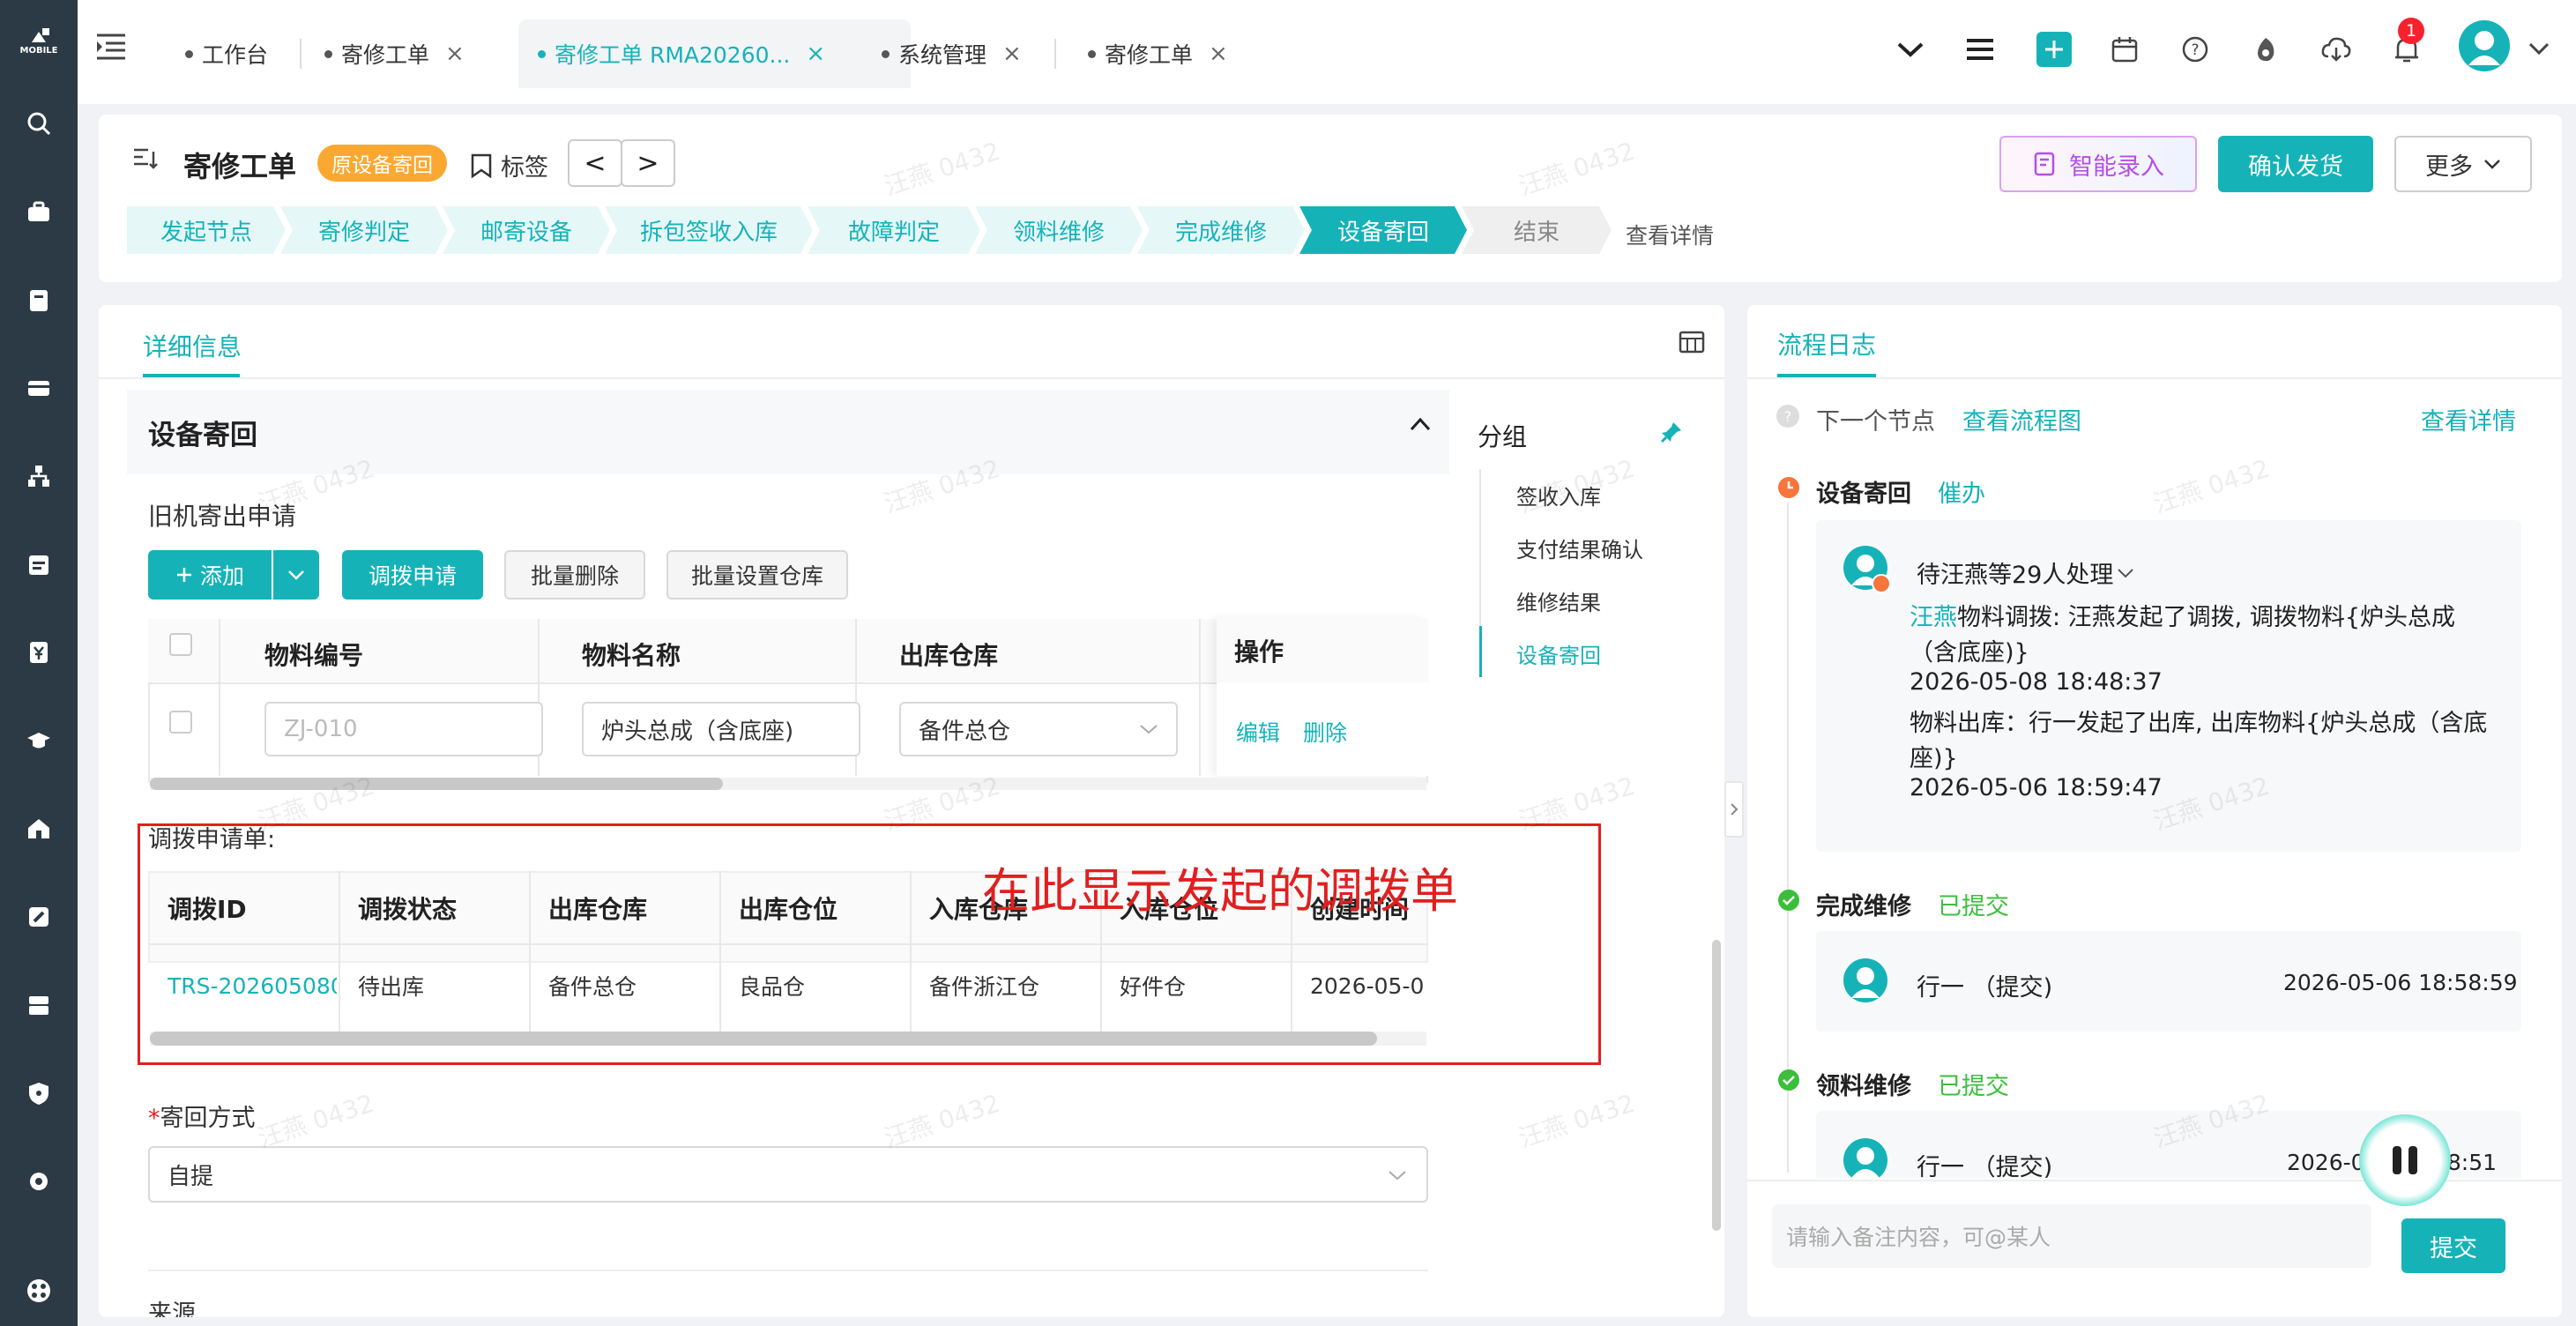  Describe the element at coordinates (172, 1308) in the screenshot. I see `source-label: 来源` at that location.